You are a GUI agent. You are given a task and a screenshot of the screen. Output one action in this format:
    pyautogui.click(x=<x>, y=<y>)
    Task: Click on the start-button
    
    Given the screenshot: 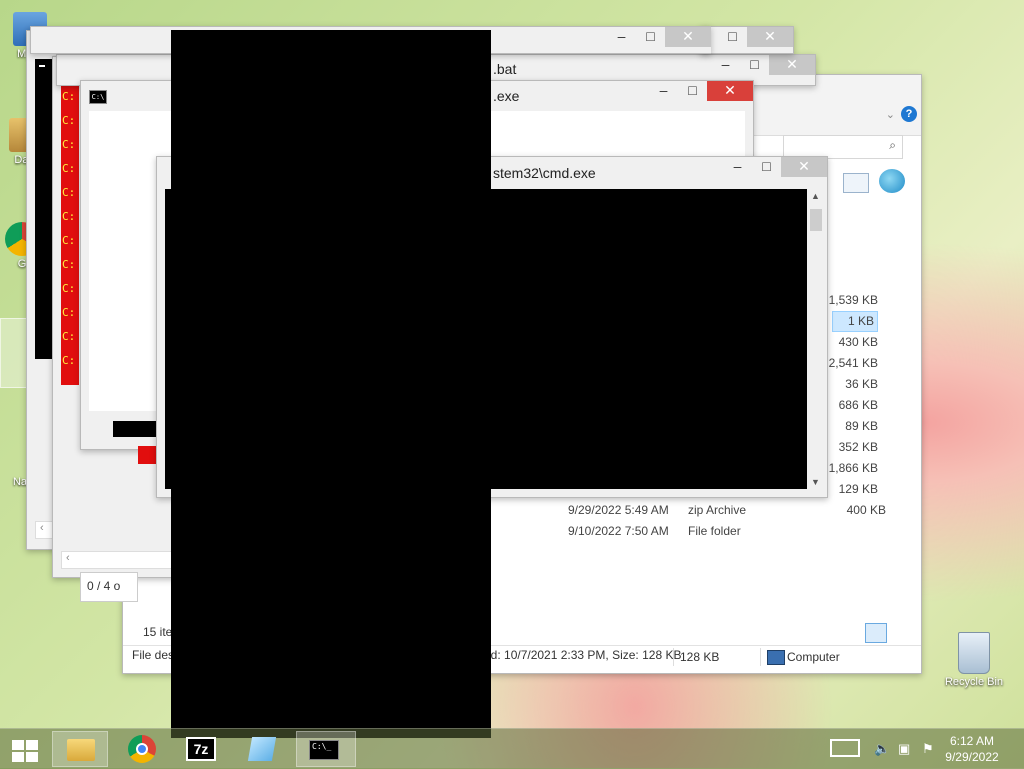 What is the action you would take?
    pyautogui.click(x=24, y=749)
    